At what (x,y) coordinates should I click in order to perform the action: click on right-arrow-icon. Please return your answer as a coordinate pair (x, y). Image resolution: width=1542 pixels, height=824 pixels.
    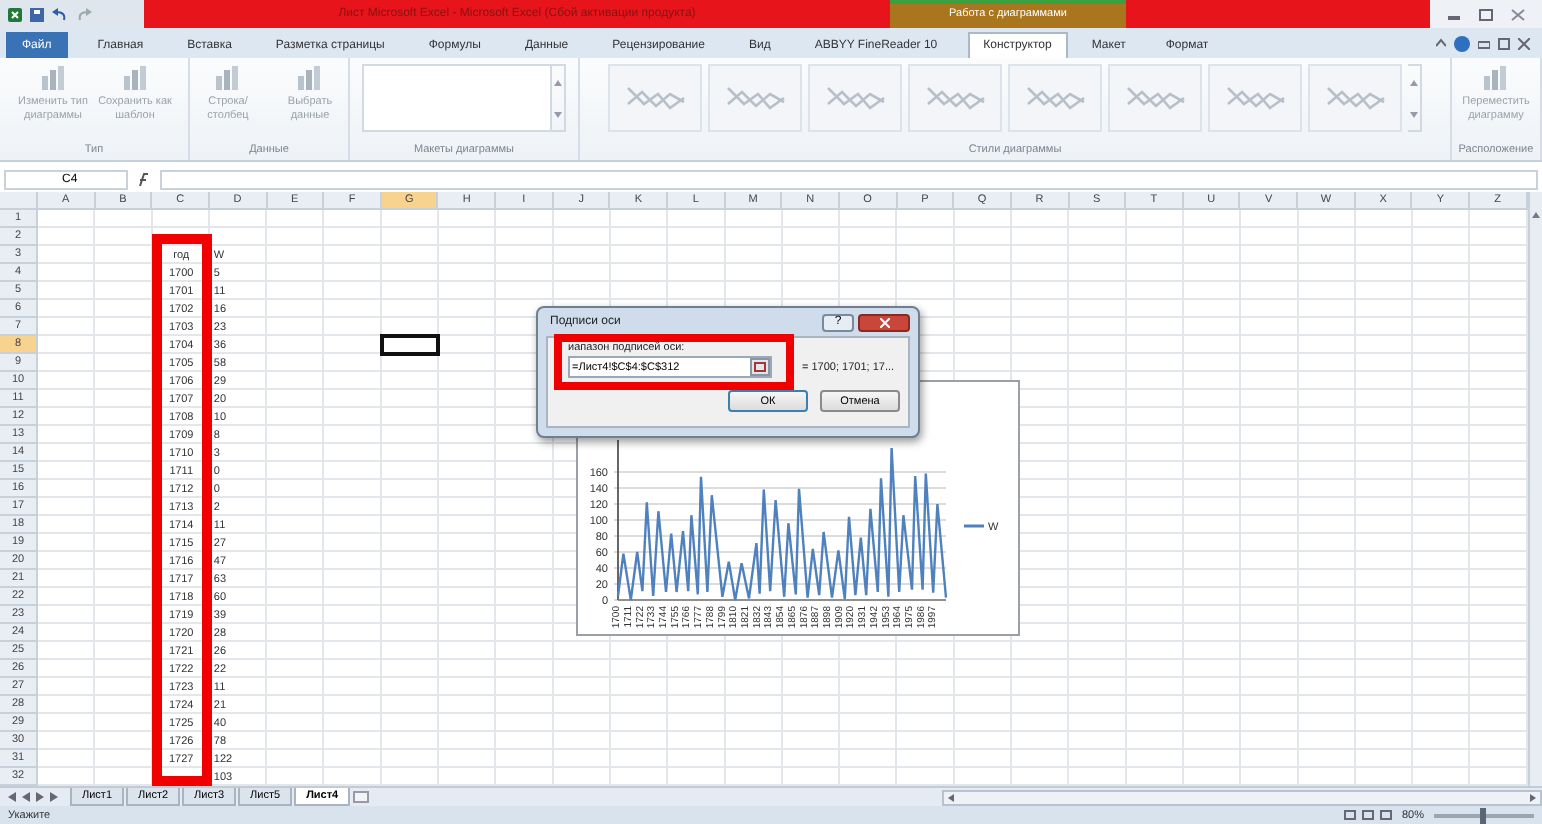
    Looking at the image, I should click on (1533, 797).